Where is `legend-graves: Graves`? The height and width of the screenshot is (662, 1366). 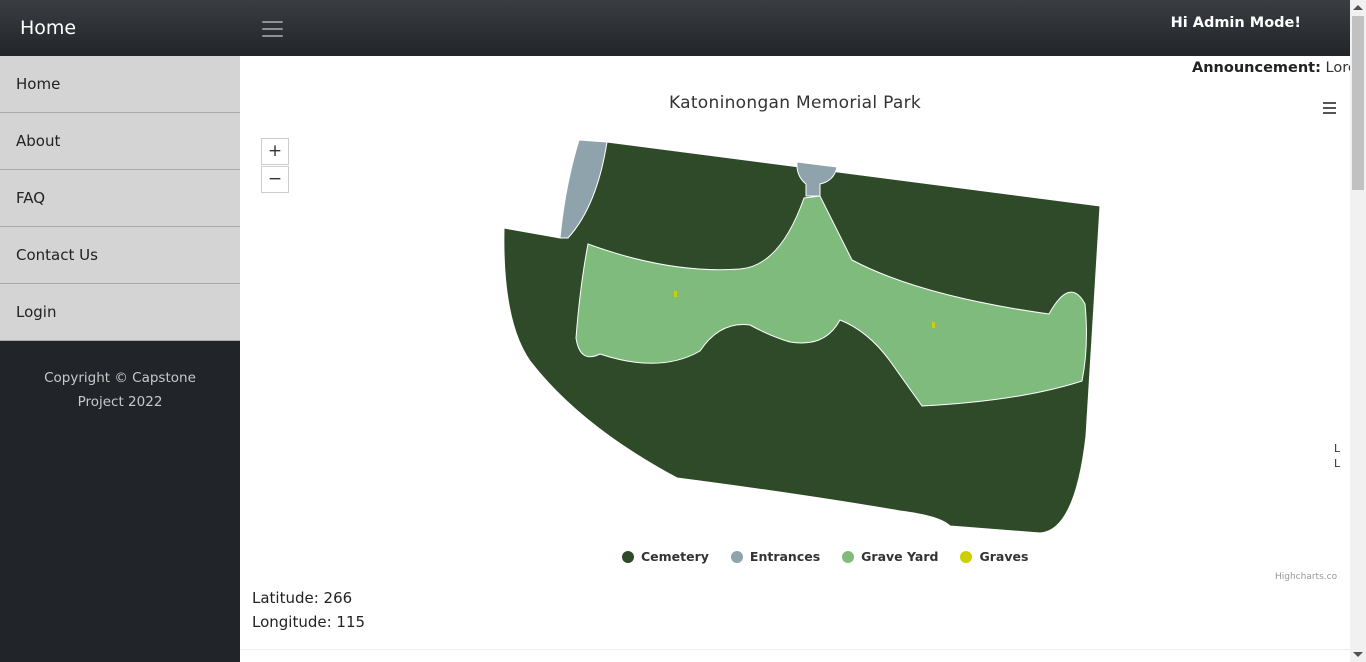
legend-graves: Graves is located at coordinates (994, 556).